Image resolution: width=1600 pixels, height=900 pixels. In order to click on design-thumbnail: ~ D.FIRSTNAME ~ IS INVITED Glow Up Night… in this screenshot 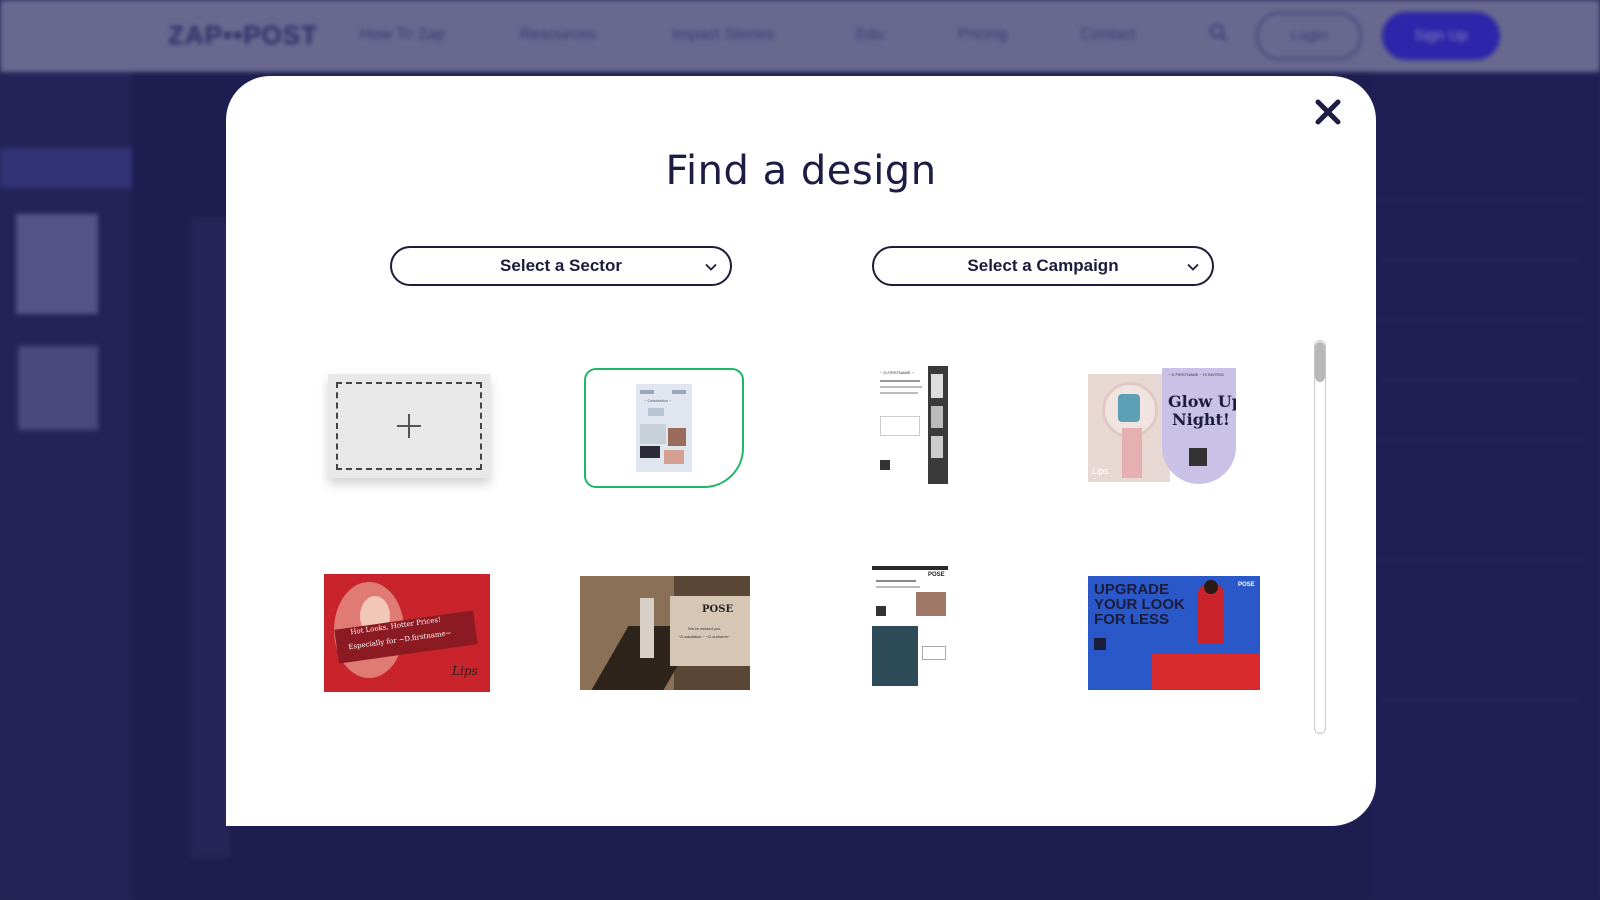, I will do `click(1199, 426)`.